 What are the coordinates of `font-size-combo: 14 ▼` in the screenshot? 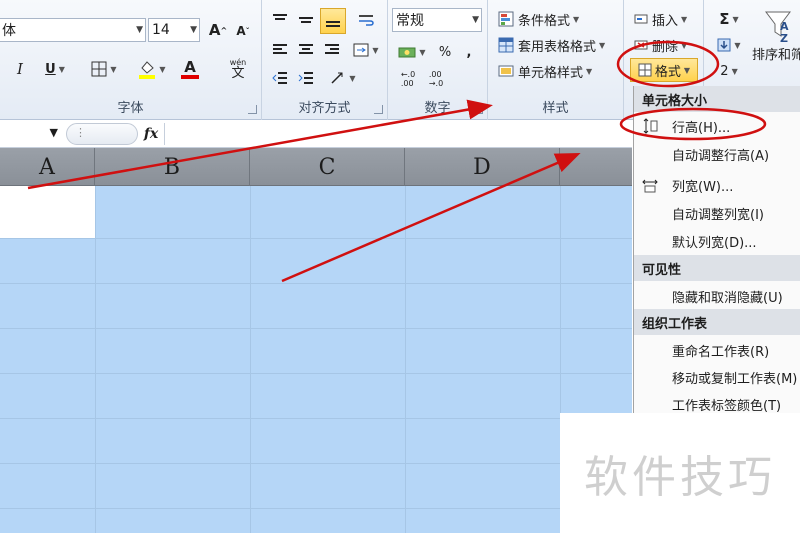 It's located at (174, 30).